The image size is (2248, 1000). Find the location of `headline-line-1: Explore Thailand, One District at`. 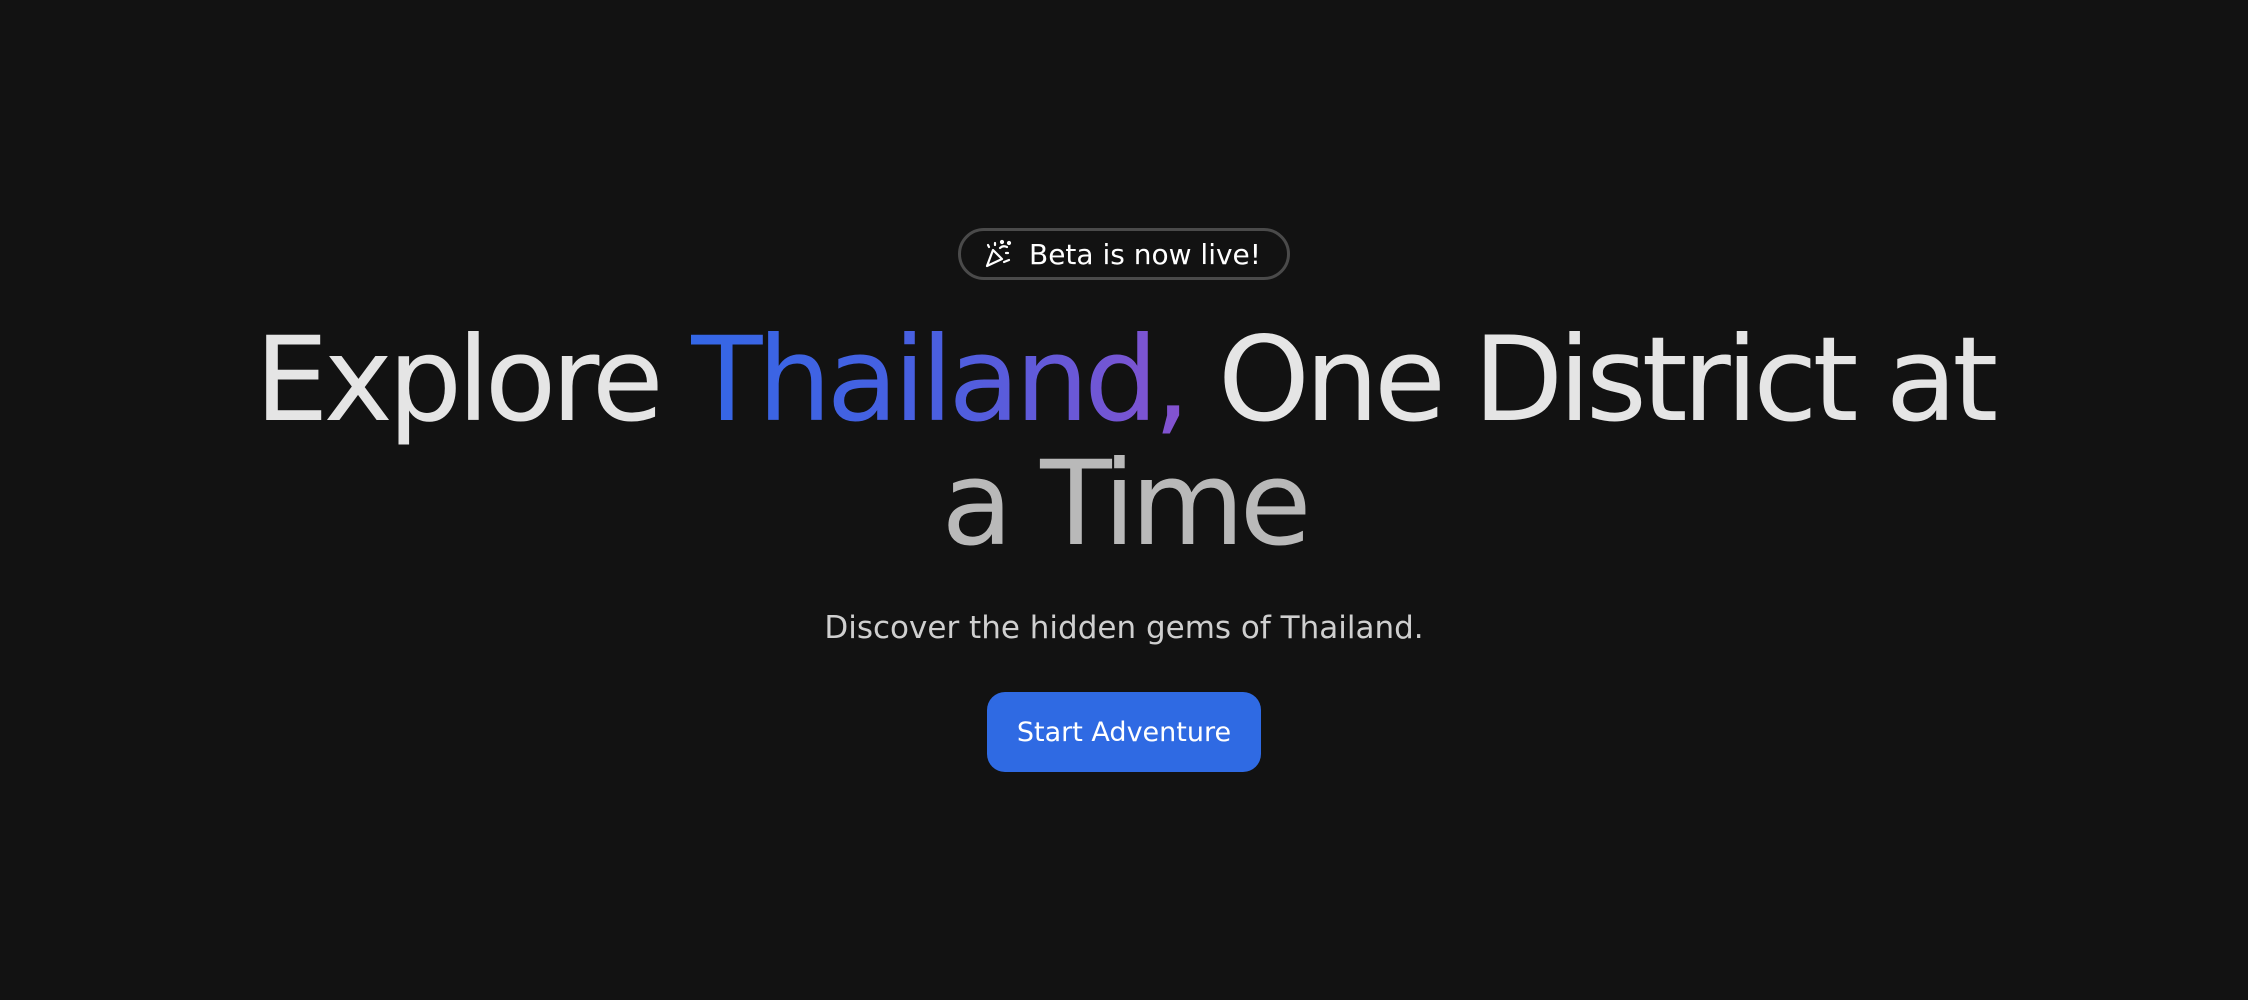

headline-line-1: Explore Thailand, One District at is located at coordinates (1124, 380).